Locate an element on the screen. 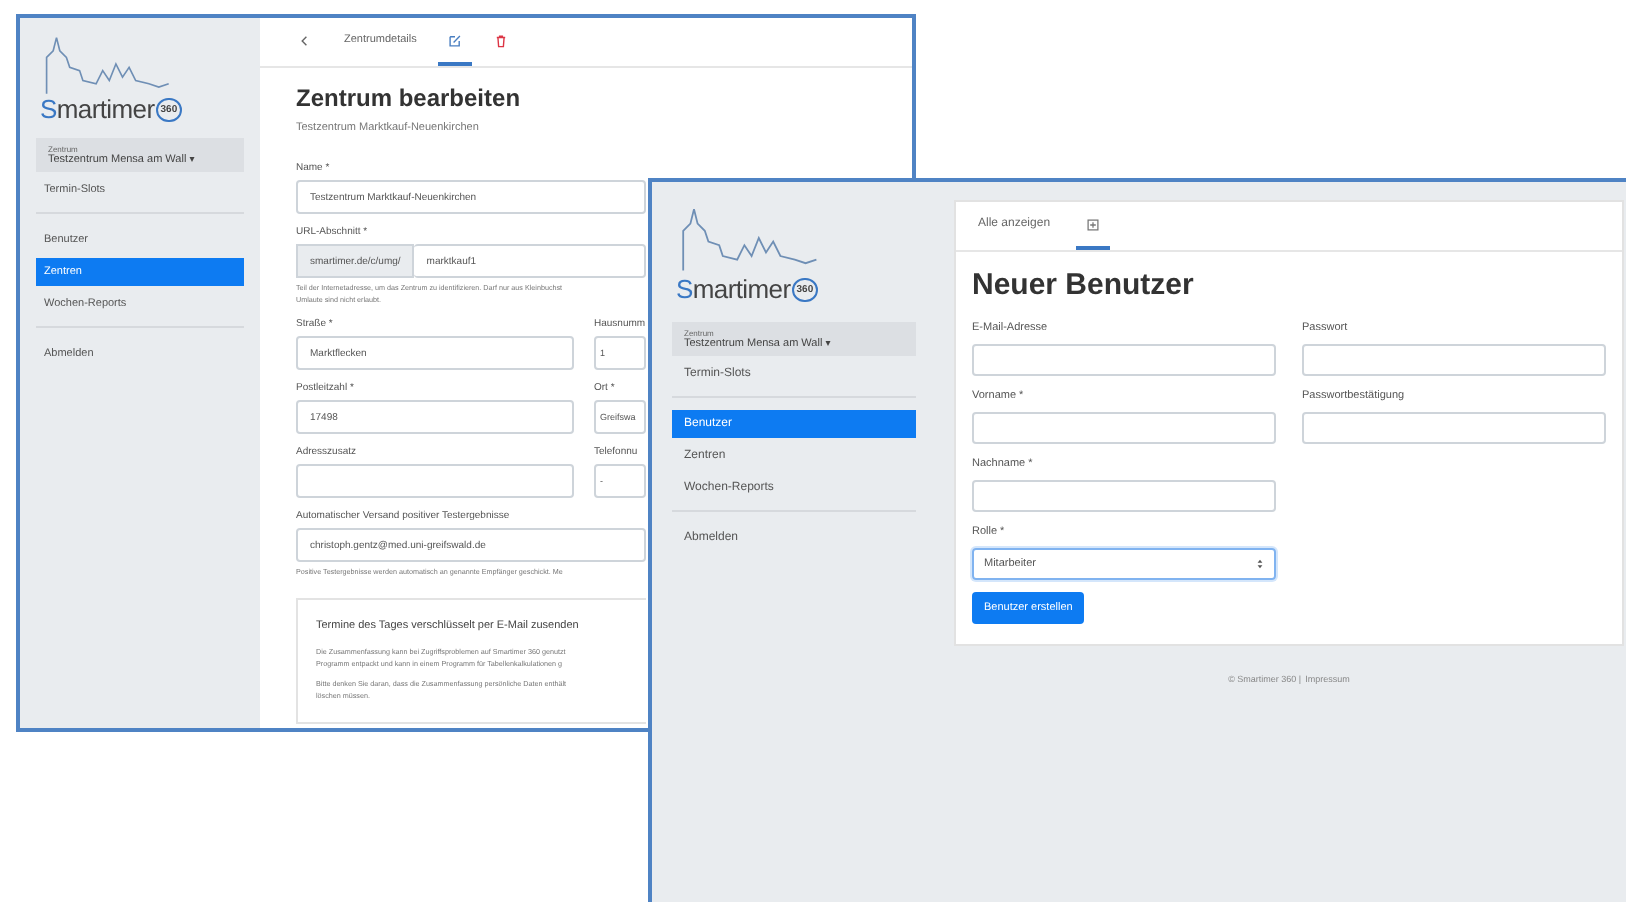  plus-square-icon is located at coordinates (1093, 224).